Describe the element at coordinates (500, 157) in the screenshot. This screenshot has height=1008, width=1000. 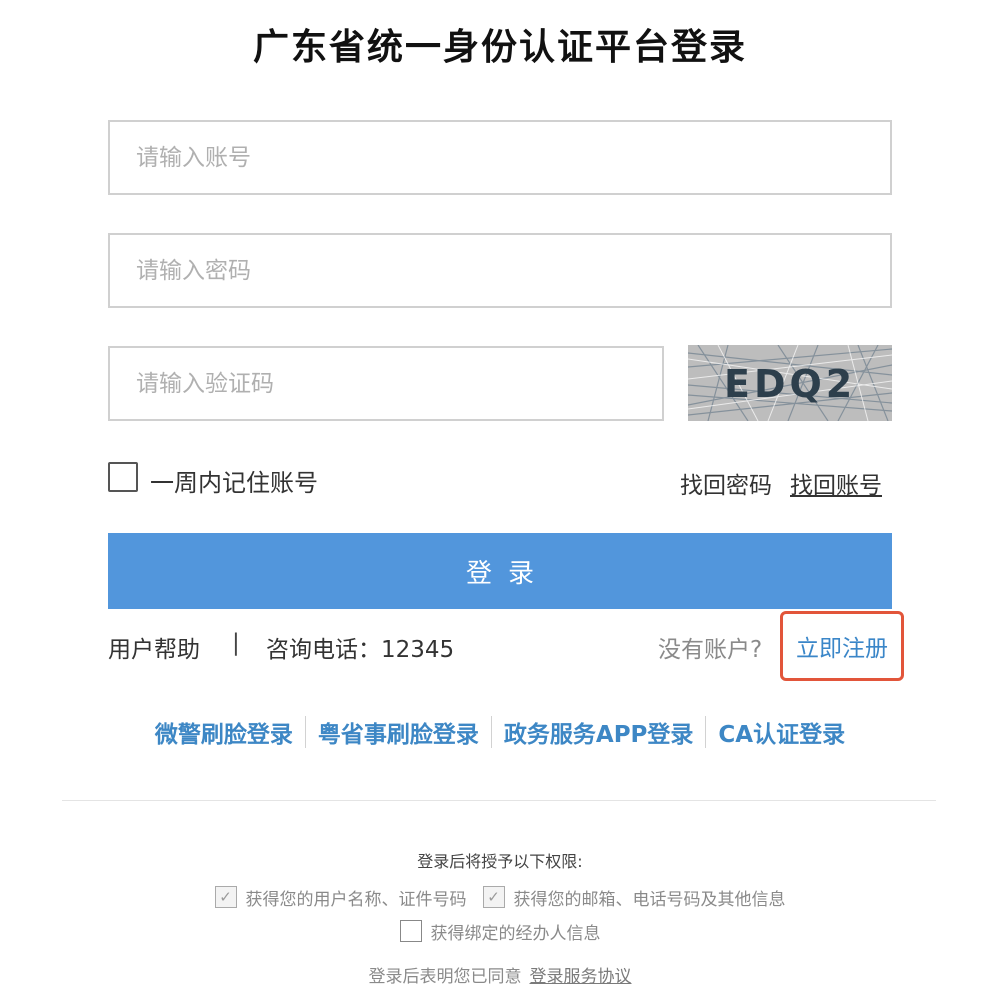
I see `account-input` at that location.